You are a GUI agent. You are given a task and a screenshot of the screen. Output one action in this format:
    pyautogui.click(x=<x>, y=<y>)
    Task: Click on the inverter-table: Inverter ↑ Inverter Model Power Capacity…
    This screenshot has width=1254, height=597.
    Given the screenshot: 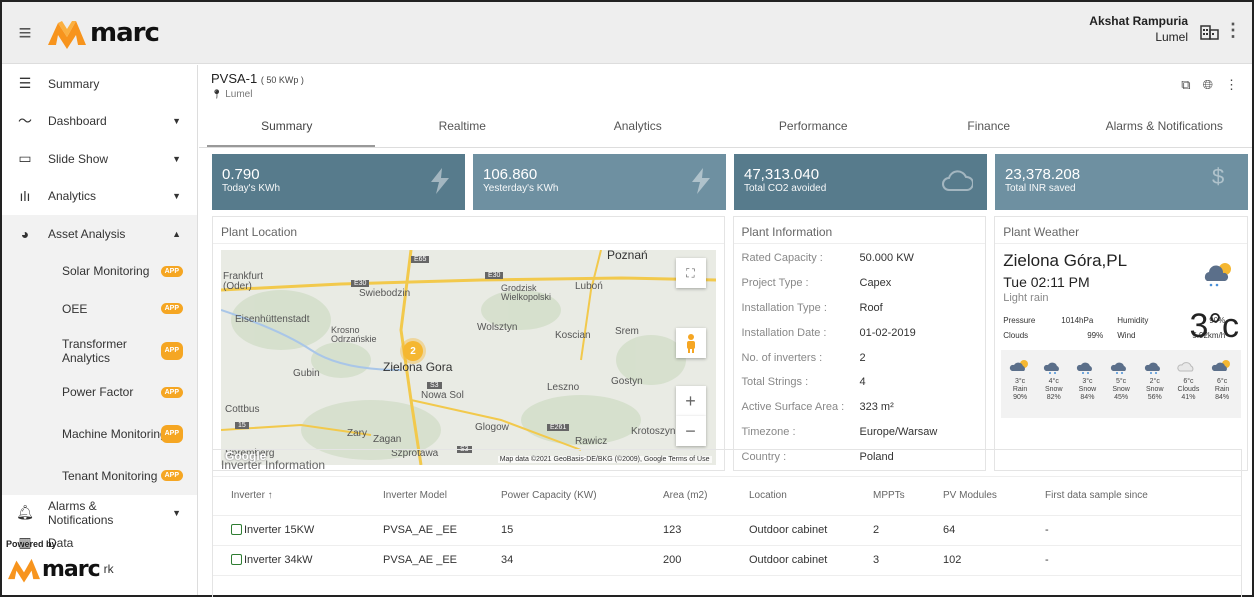 What is the action you would take?
    pyautogui.click(x=727, y=526)
    